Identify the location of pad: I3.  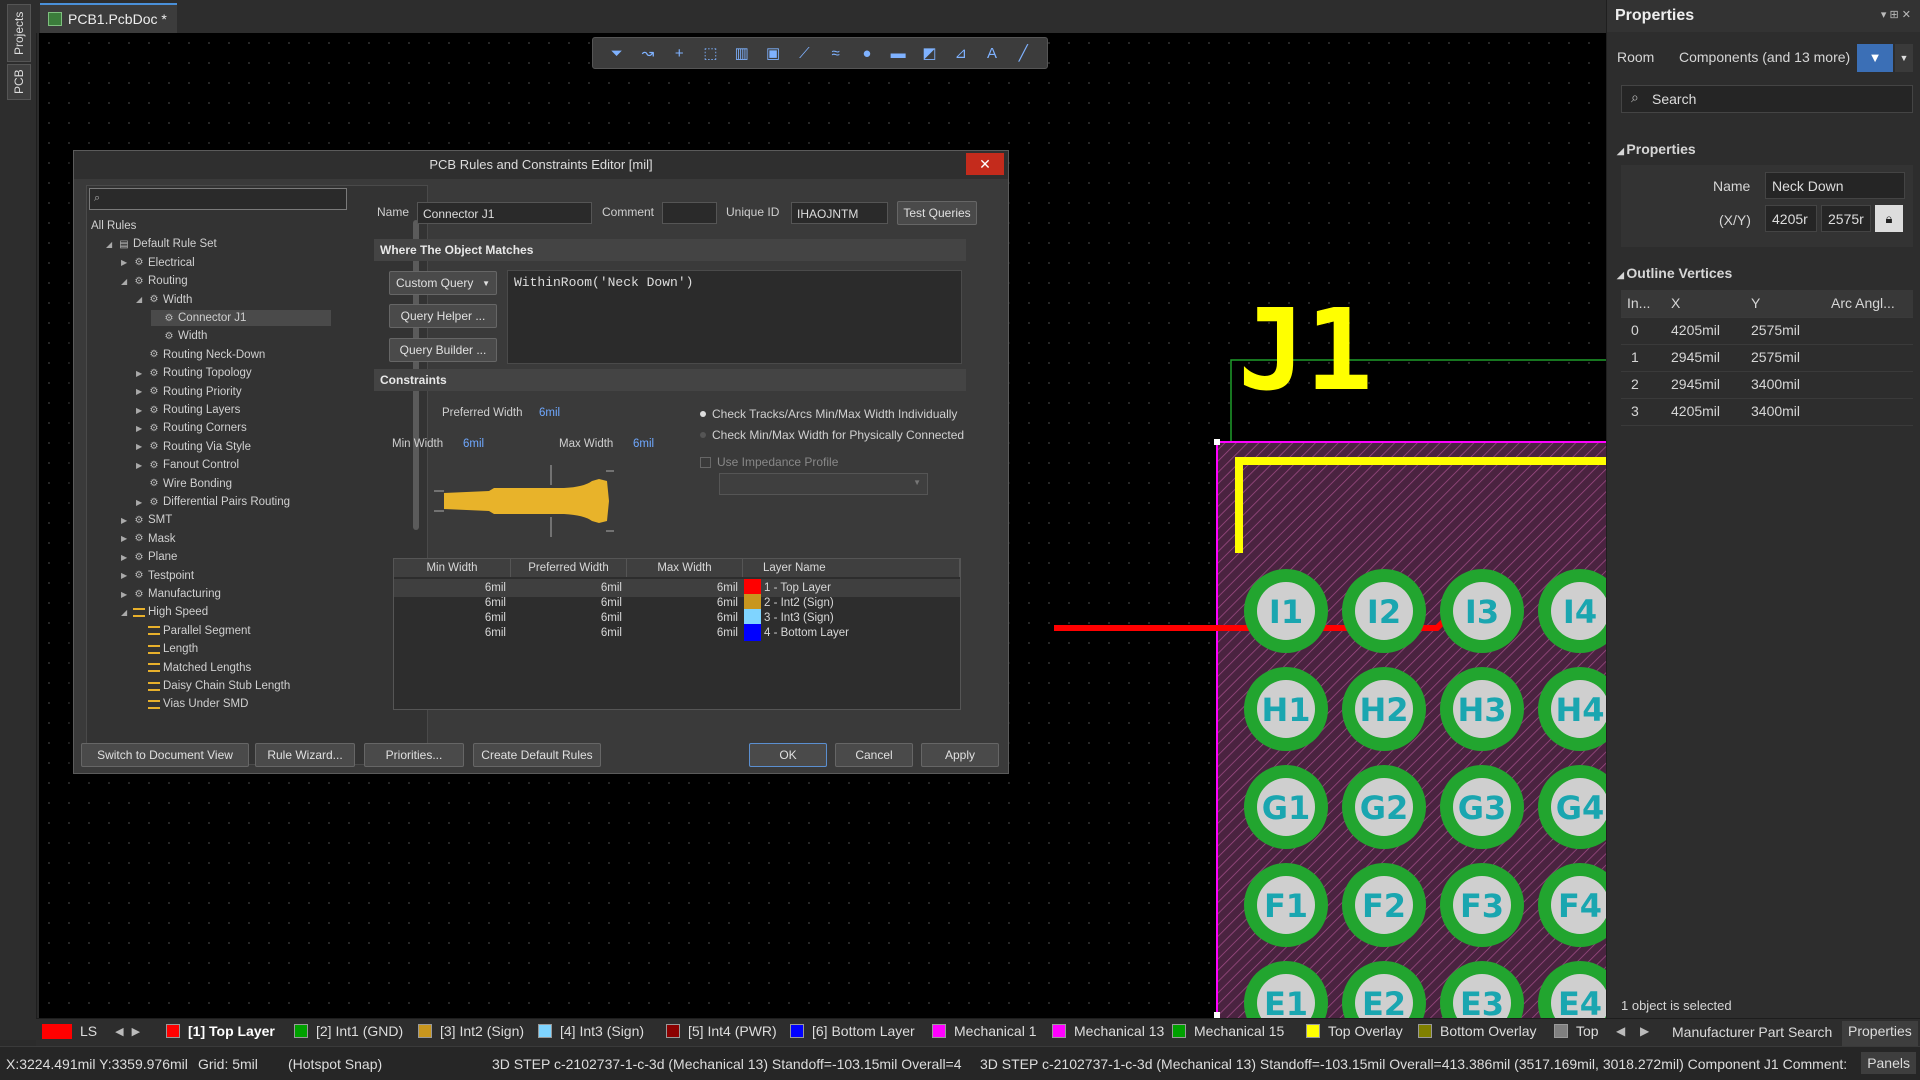
(1482, 611).